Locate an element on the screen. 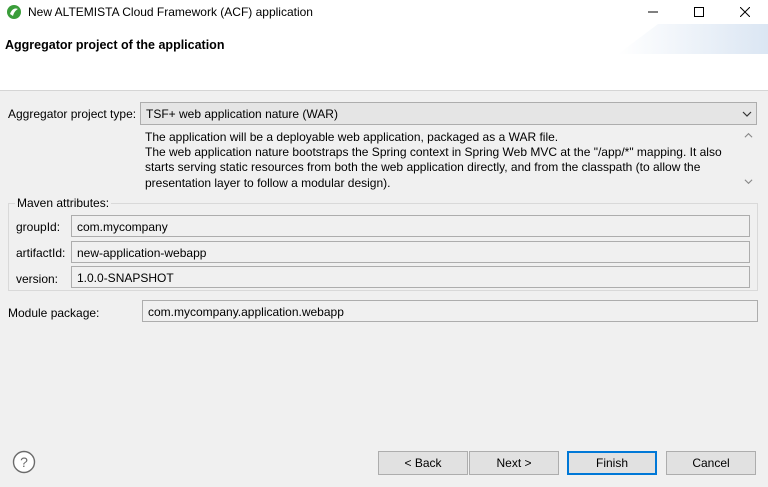 The image size is (768, 487). app-icon is located at coordinates (14, 12).